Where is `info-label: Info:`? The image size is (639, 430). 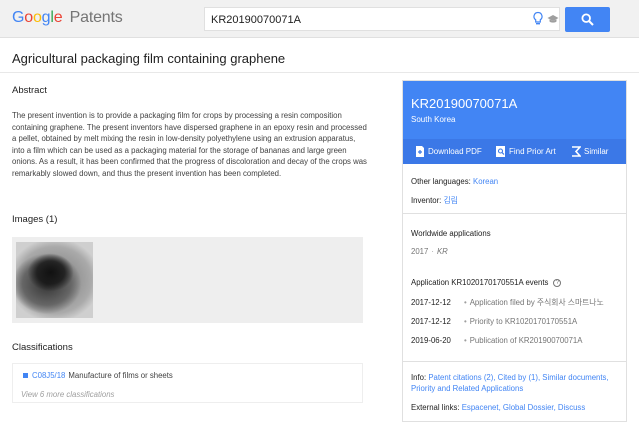
info-label: Info: is located at coordinates (419, 377).